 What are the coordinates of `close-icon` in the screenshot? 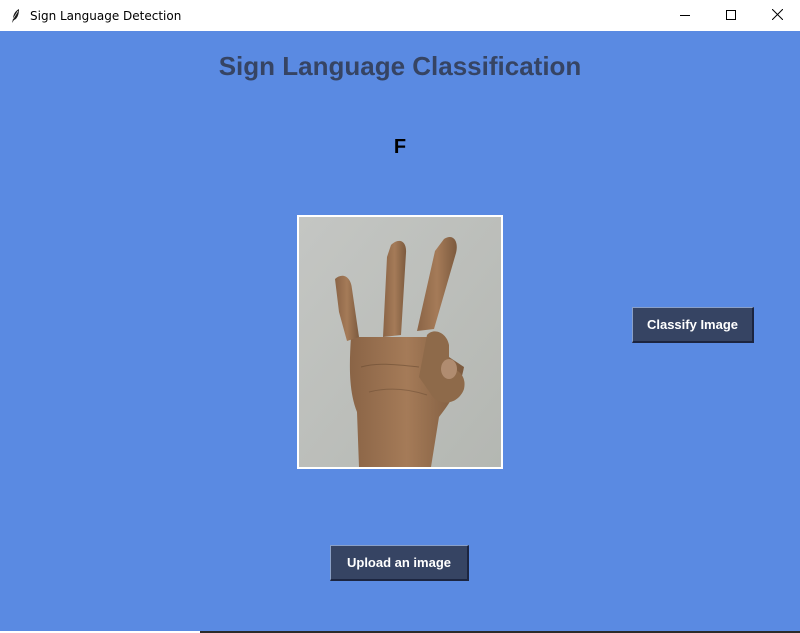 It's located at (777, 16).